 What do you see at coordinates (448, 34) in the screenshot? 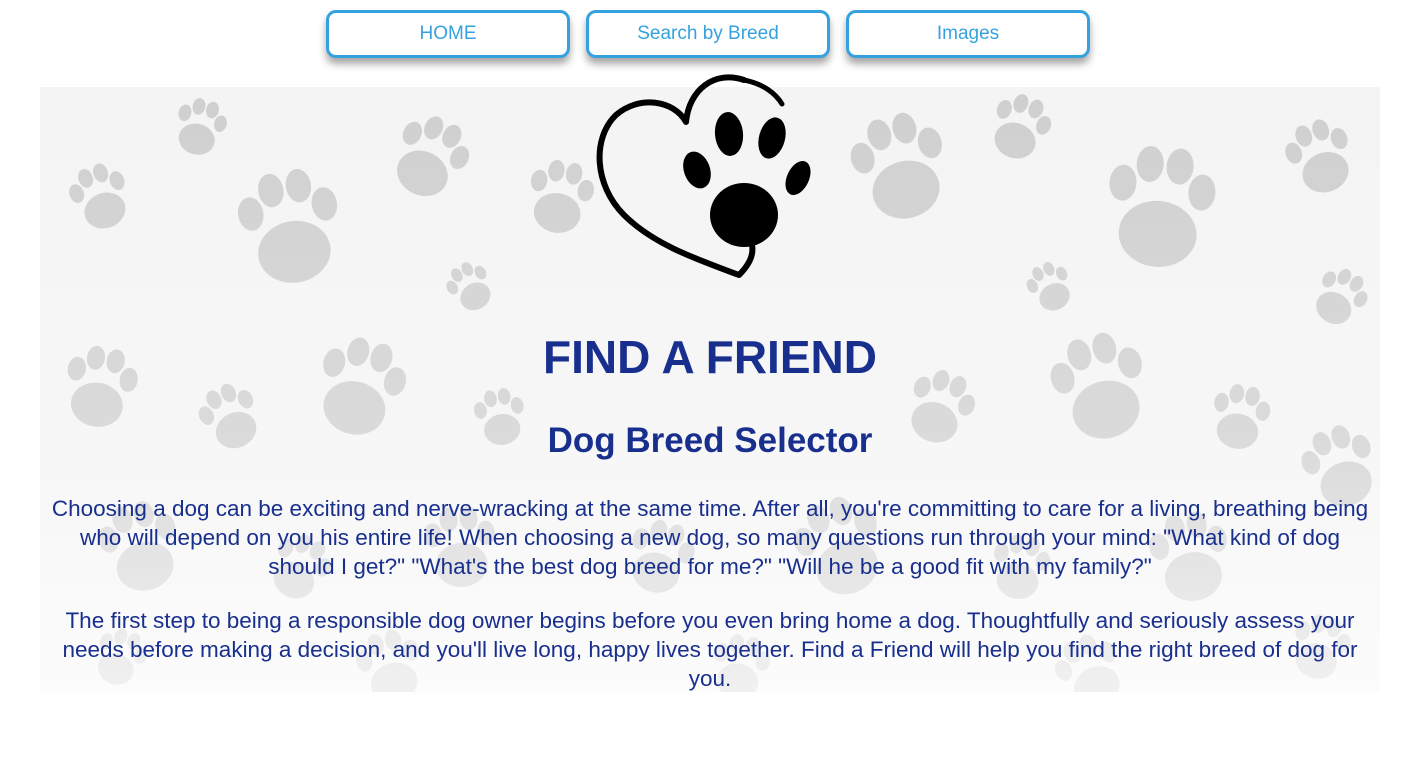
I see `home-button: HOME` at bounding box center [448, 34].